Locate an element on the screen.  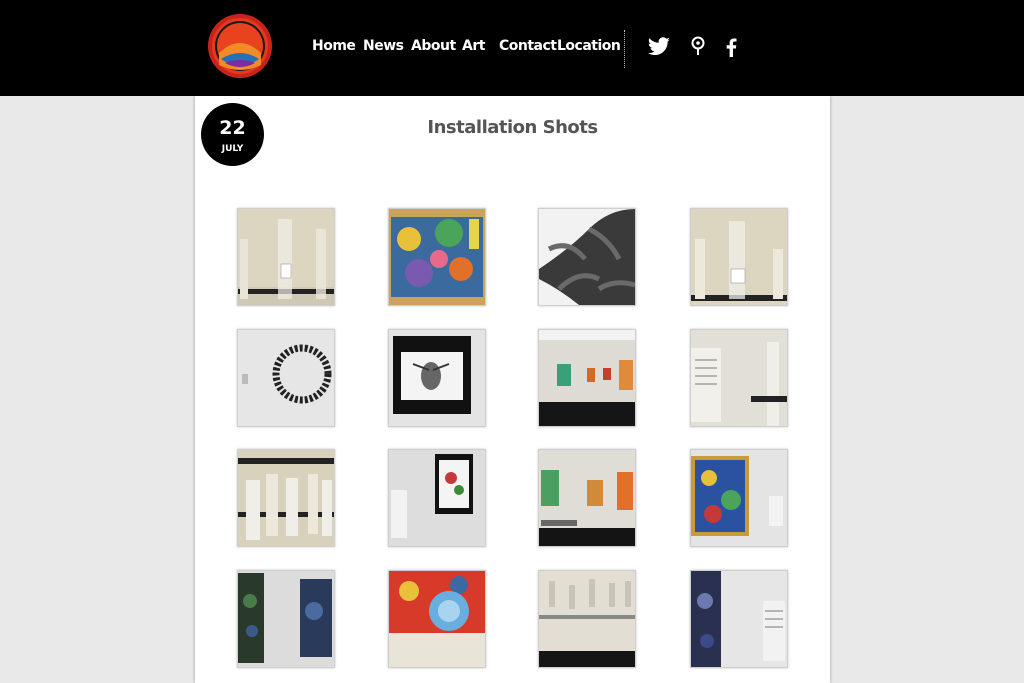
nav-location: Location is located at coordinates (589, 46).